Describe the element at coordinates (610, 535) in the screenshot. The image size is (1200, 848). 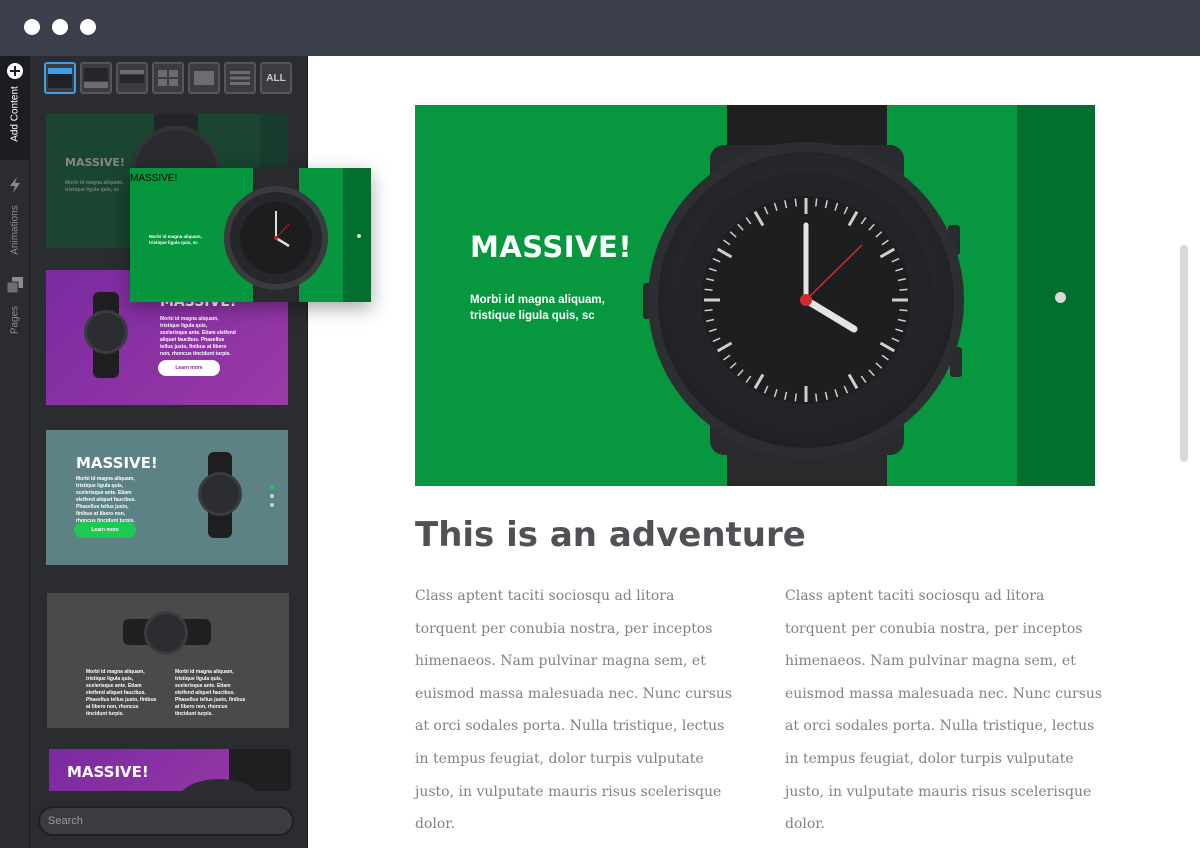
I see `section-heading: This is an adventure` at that location.